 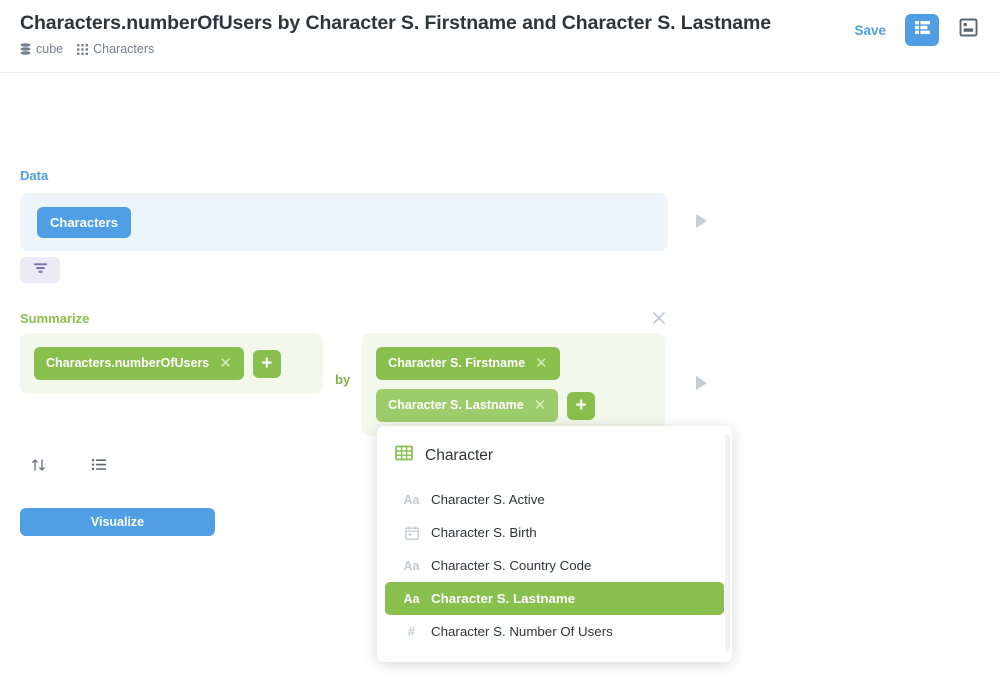 I want to click on visualize-button: Visualize, so click(x=117, y=522).